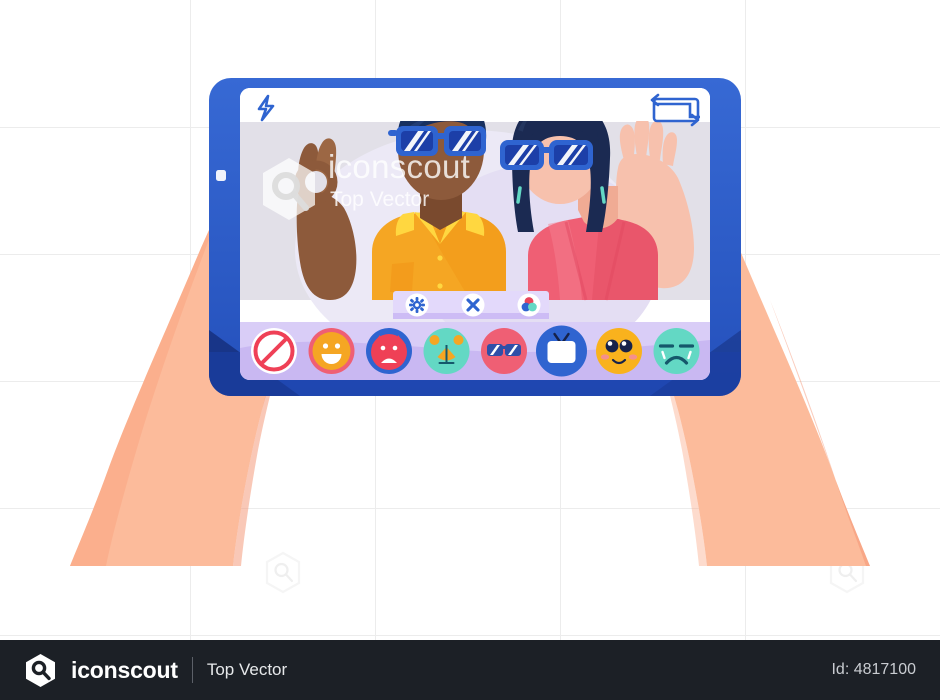 This screenshot has height=700, width=940. Describe the element at coordinates (446, 351) in the screenshot. I see `filter-bear` at that location.